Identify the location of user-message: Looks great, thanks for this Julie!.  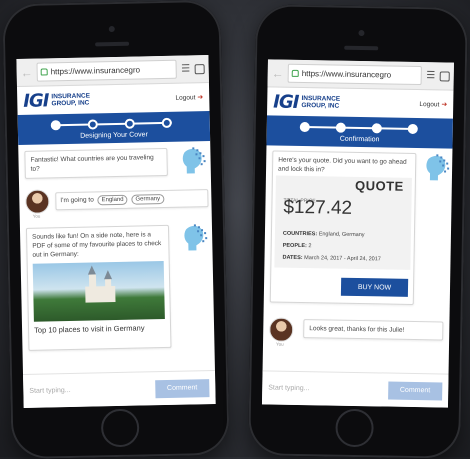
(373, 330).